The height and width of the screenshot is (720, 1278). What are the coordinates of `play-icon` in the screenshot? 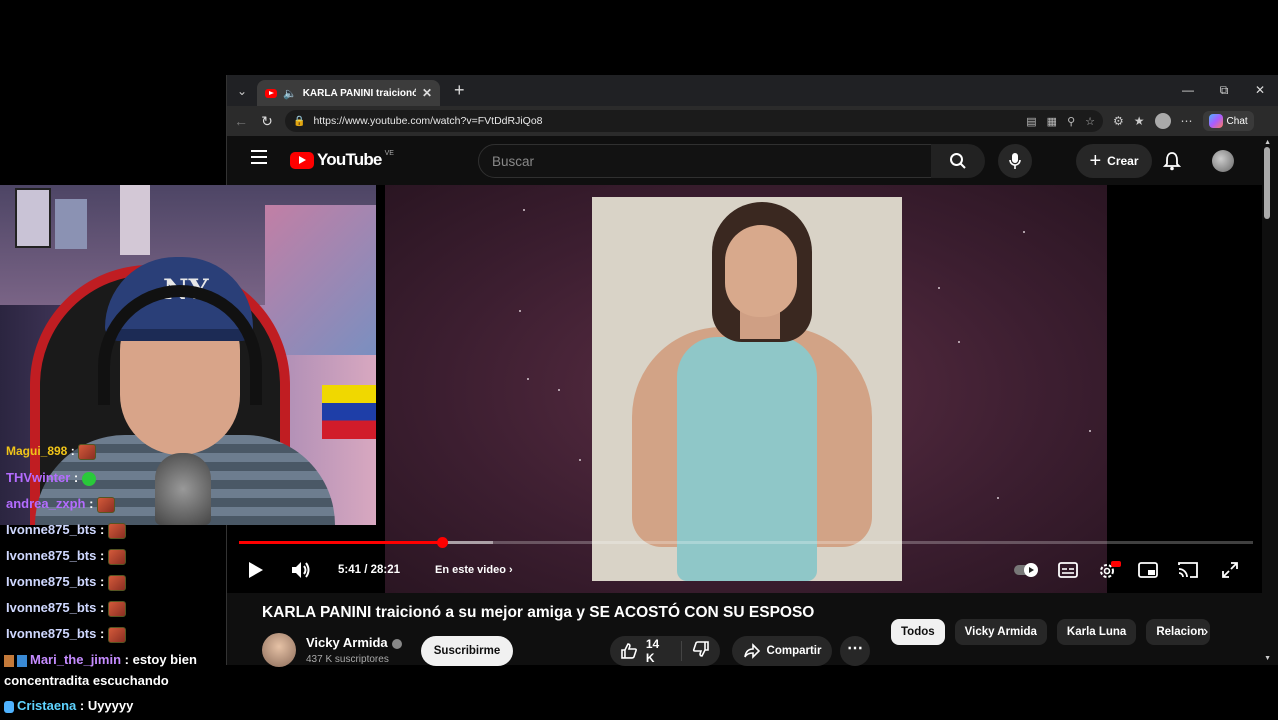 It's located at (256, 570).